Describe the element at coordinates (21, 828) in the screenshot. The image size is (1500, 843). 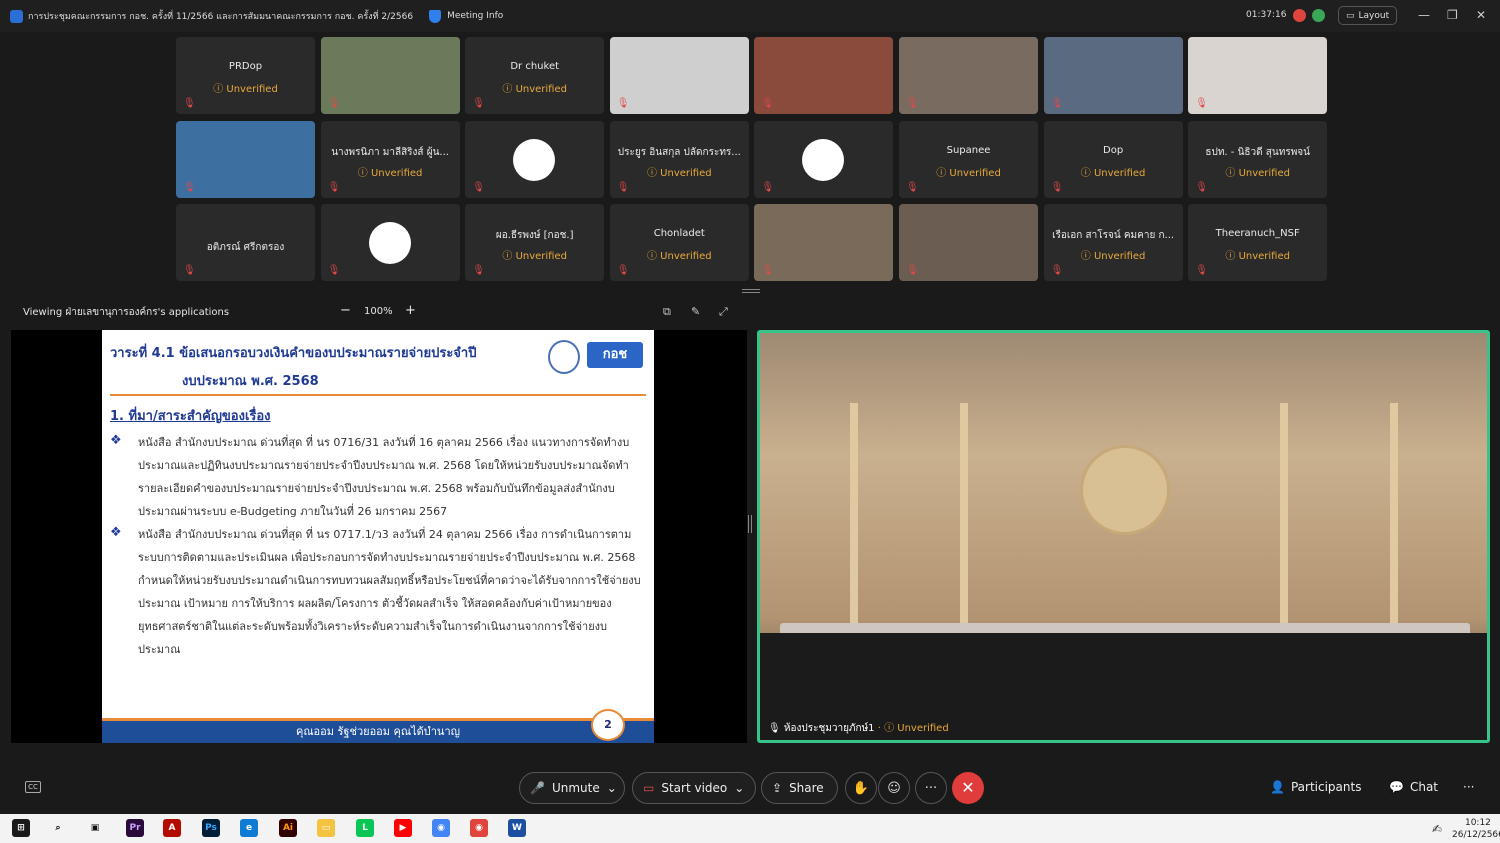
I see `windows-start-icon: ⊞` at that location.